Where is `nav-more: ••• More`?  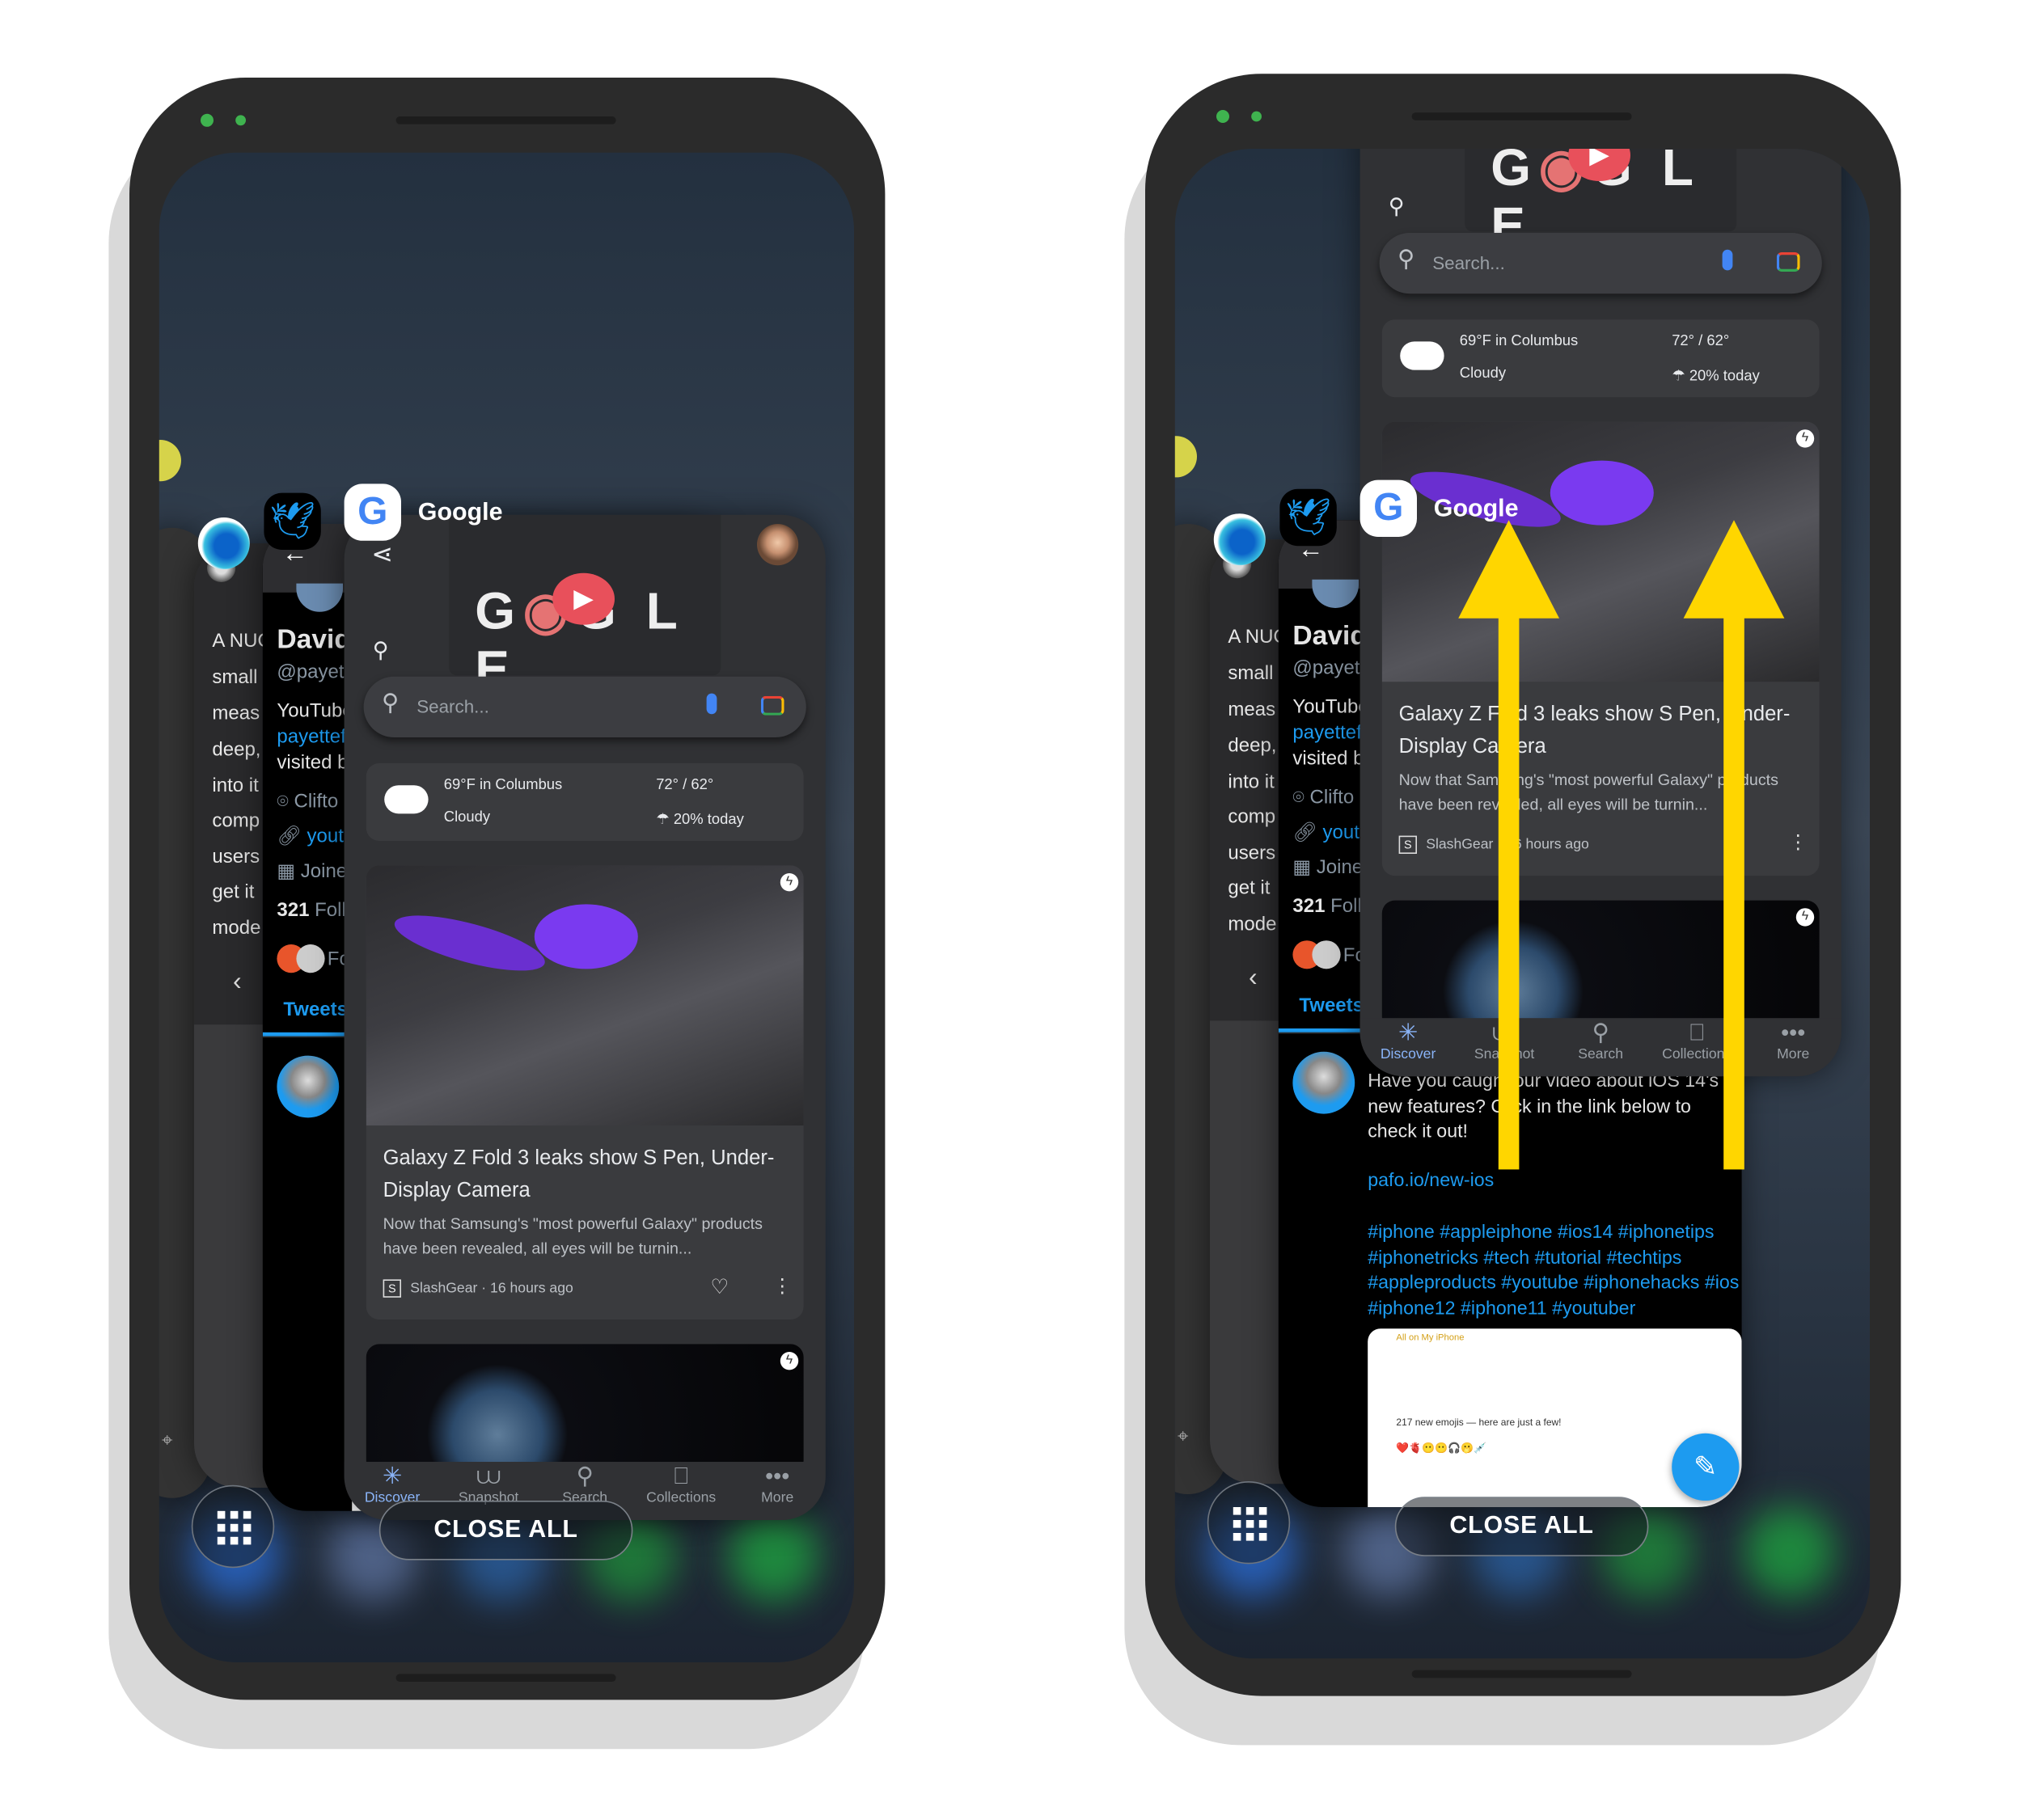 nav-more: ••• More is located at coordinates (777, 1491).